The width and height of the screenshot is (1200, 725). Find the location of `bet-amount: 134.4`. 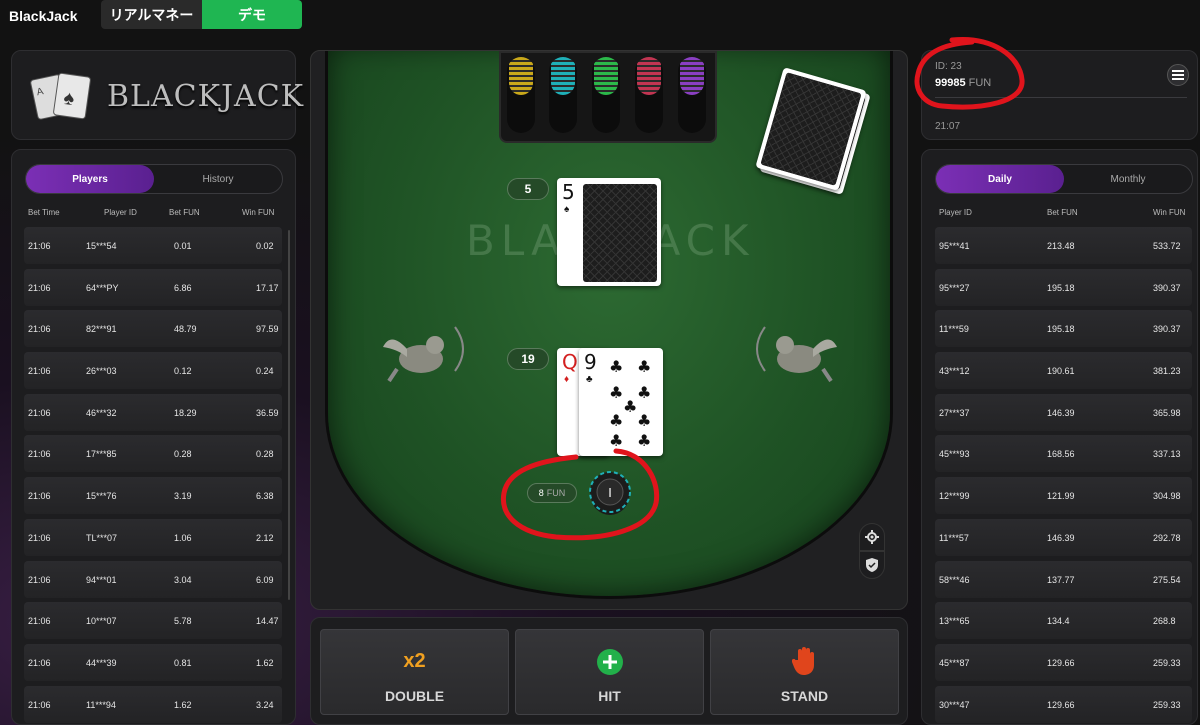

bet-amount: 134.4 is located at coordinates (1058, 621).